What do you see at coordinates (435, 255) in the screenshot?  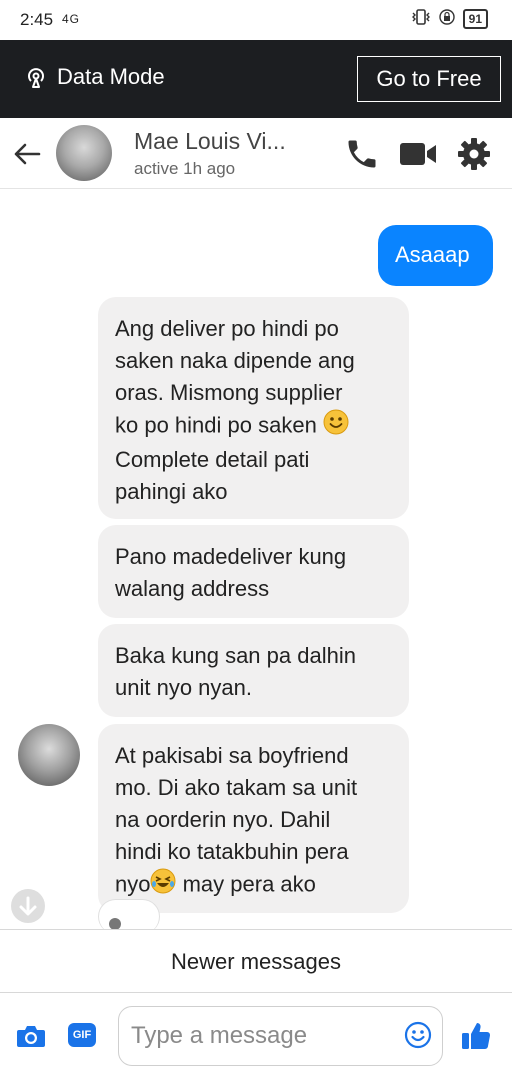 I see `message-bubble-outgoing: Asaaap` at bounding box center [435, 255].